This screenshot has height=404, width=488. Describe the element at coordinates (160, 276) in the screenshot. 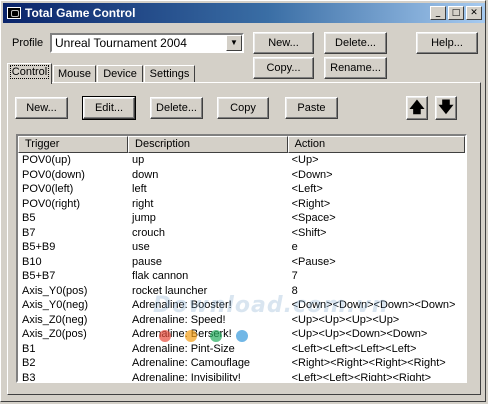

I see `cell-description: flak cannon` at that location.